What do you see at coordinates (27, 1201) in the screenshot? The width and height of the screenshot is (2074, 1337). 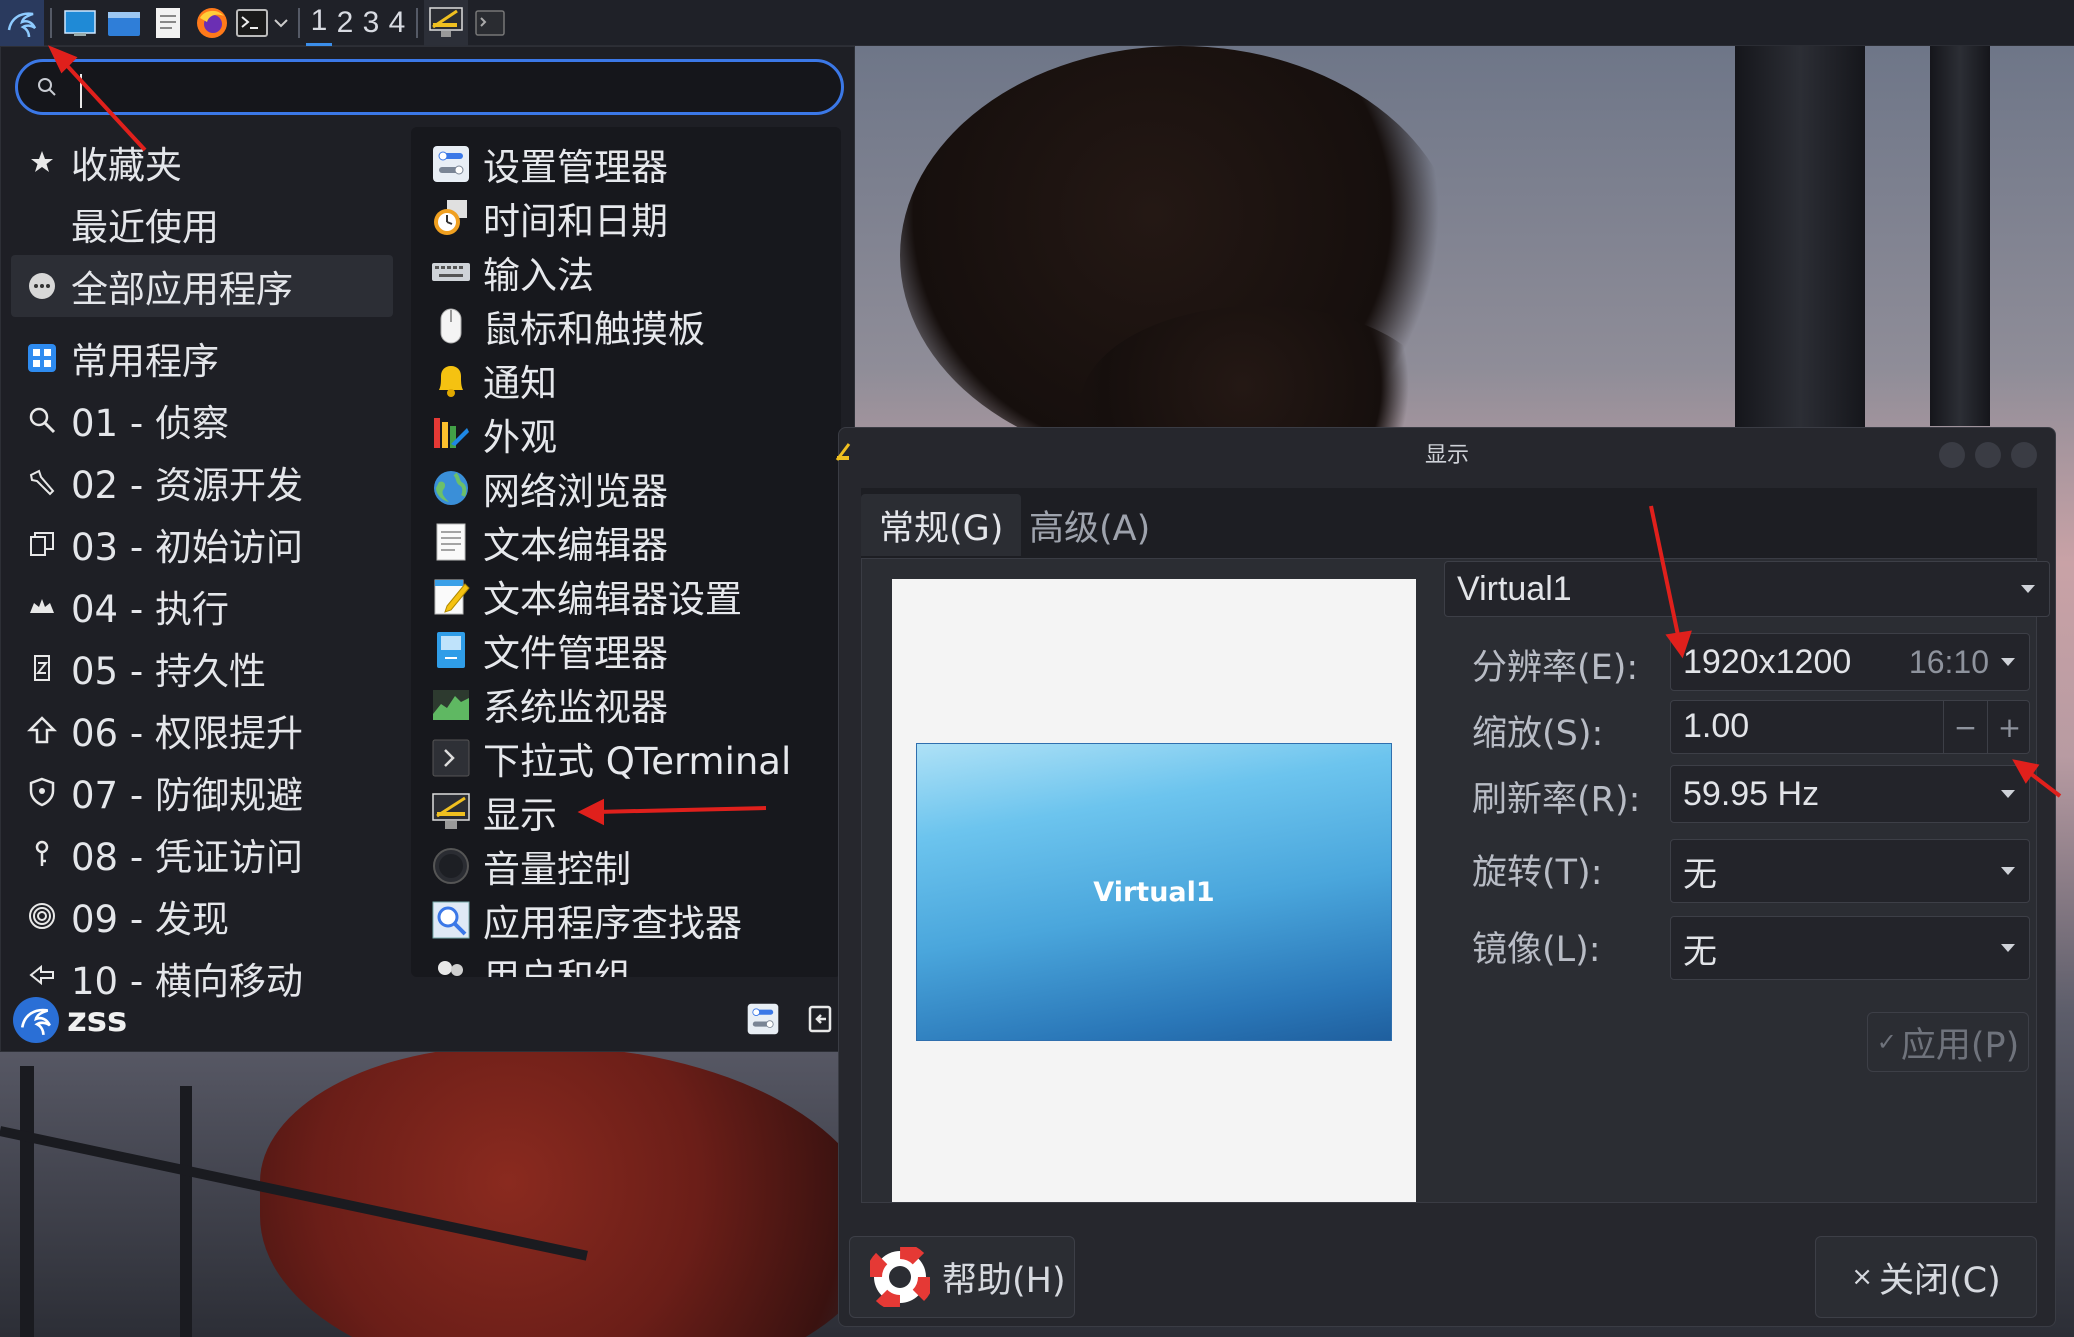 I see `wallpaper-rail` at bounding box center [27, 1201].